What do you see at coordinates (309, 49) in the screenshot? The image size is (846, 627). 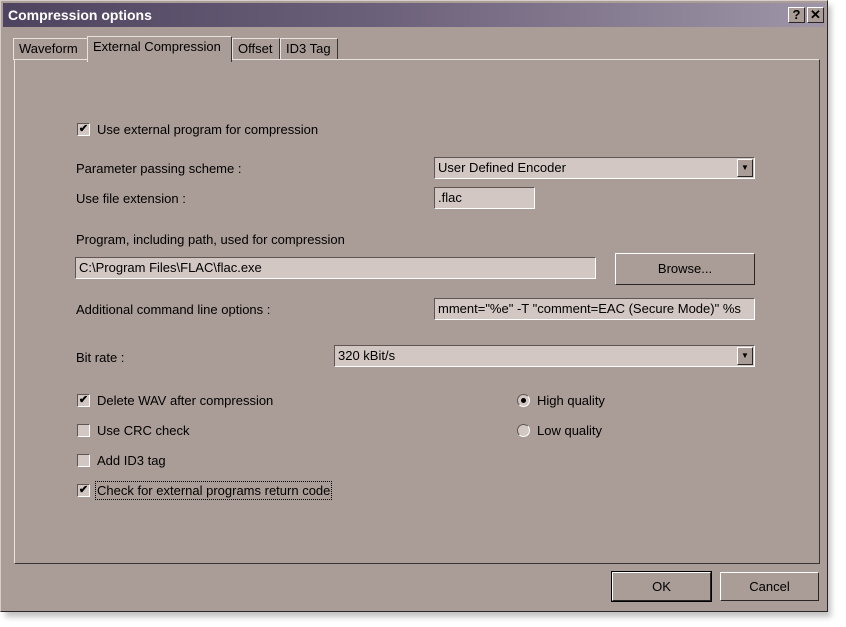 I see `tab-id3-tag: ID3 Tag` at bounding box center [309, 49].